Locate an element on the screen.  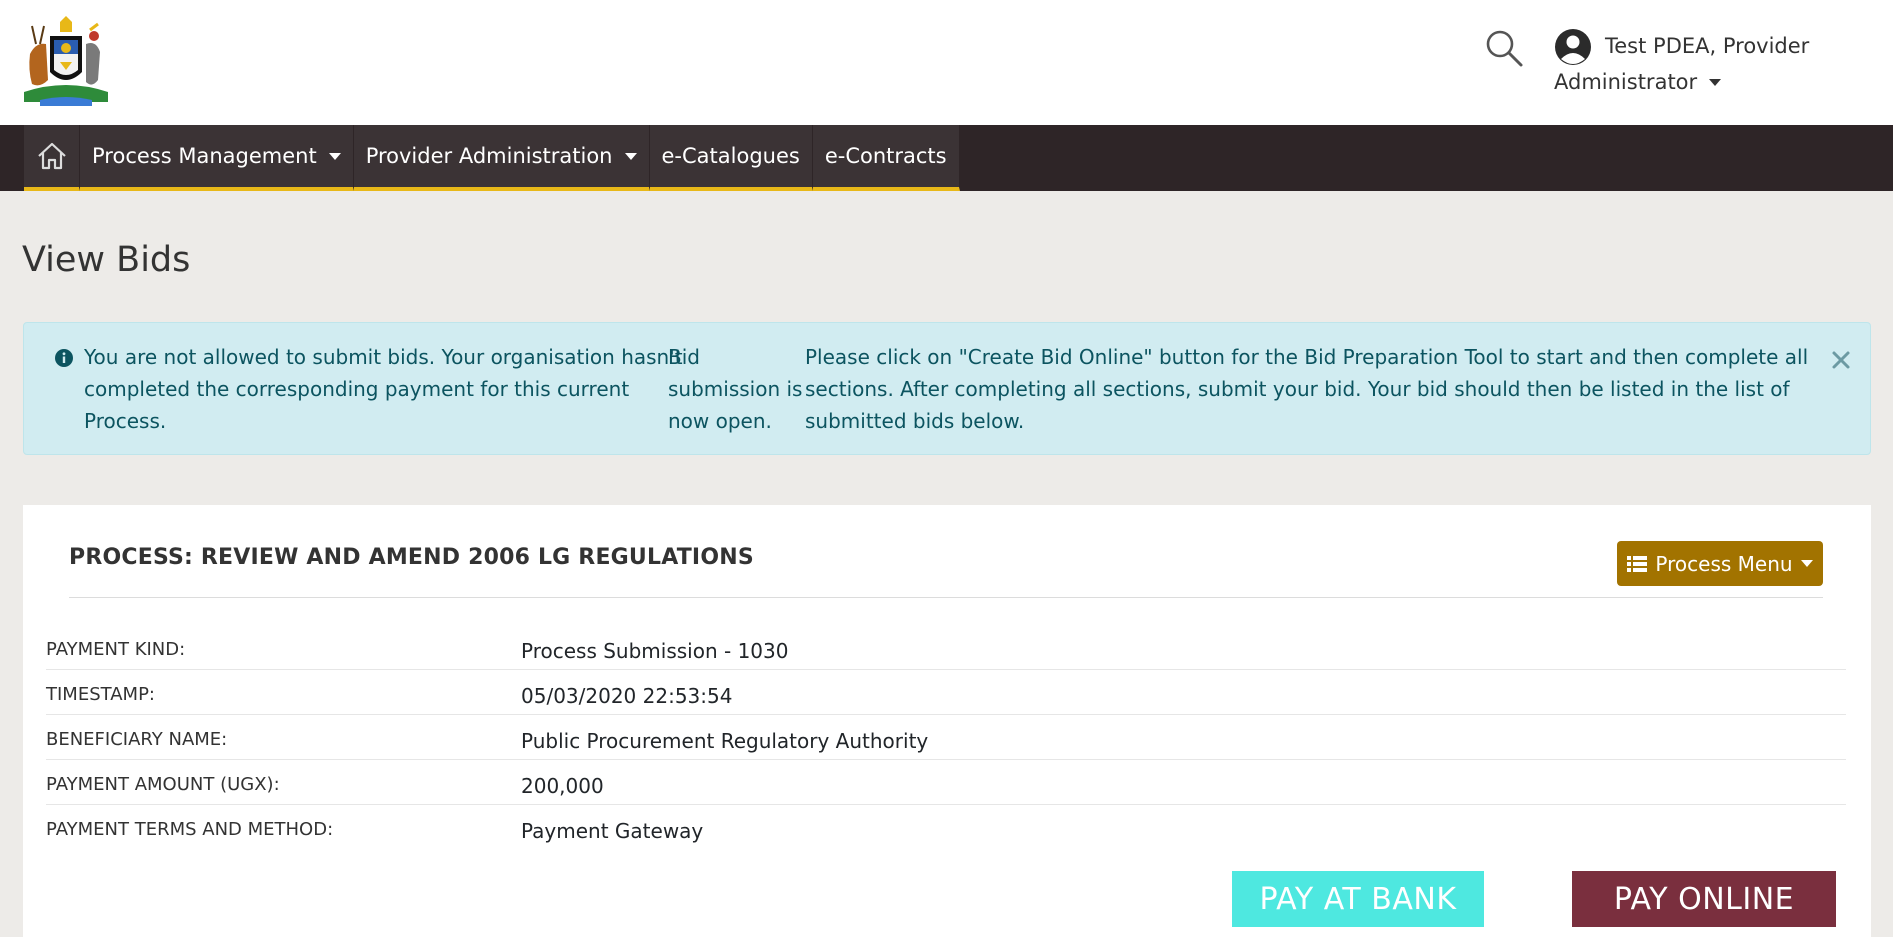
detail-value: Payment Gateway is located at coordinates (612, 831).